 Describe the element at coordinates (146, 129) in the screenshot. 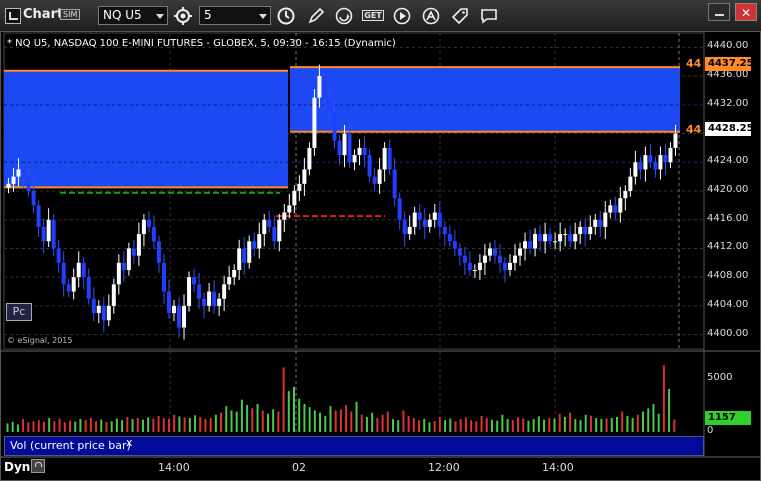

I see `supply-zone-left` at that location.